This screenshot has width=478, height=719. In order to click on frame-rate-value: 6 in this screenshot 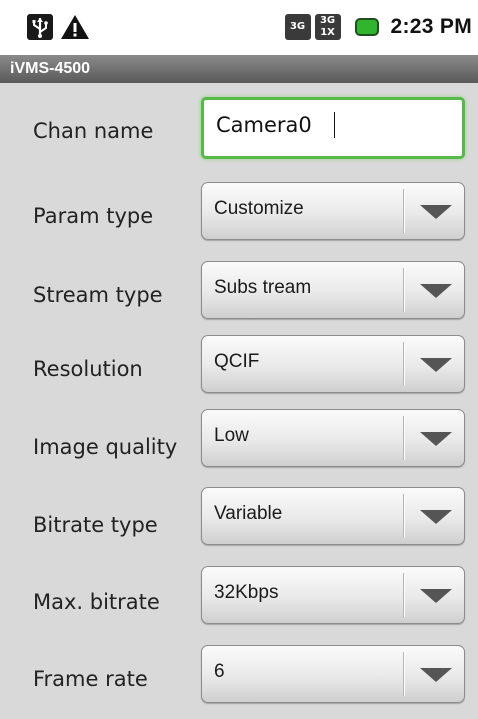, I will do `click(219, 671)`.